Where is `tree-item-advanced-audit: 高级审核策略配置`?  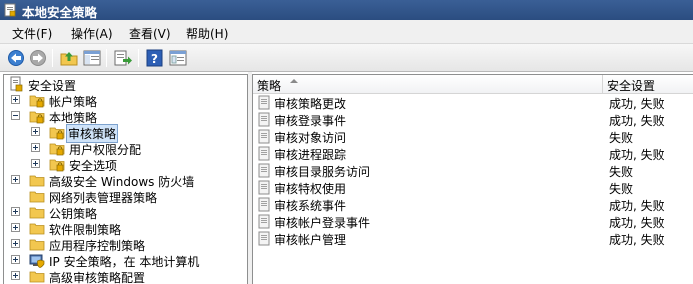 tree-item-advanced-audit: 高级审核策略配置 is located at coordinates (125, 276).